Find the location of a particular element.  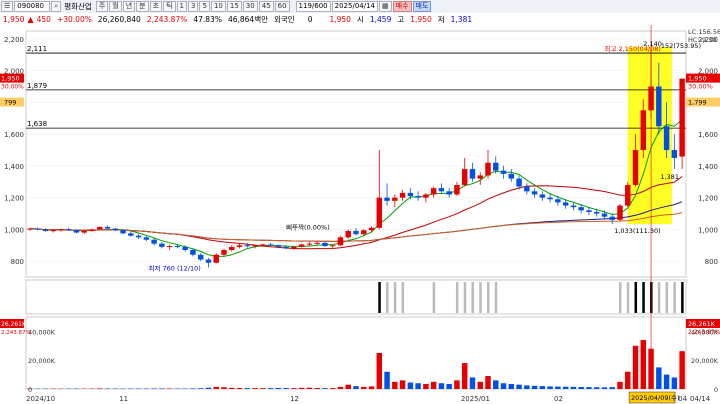

level-label: 2,111 is located at coordinates (37, 49).